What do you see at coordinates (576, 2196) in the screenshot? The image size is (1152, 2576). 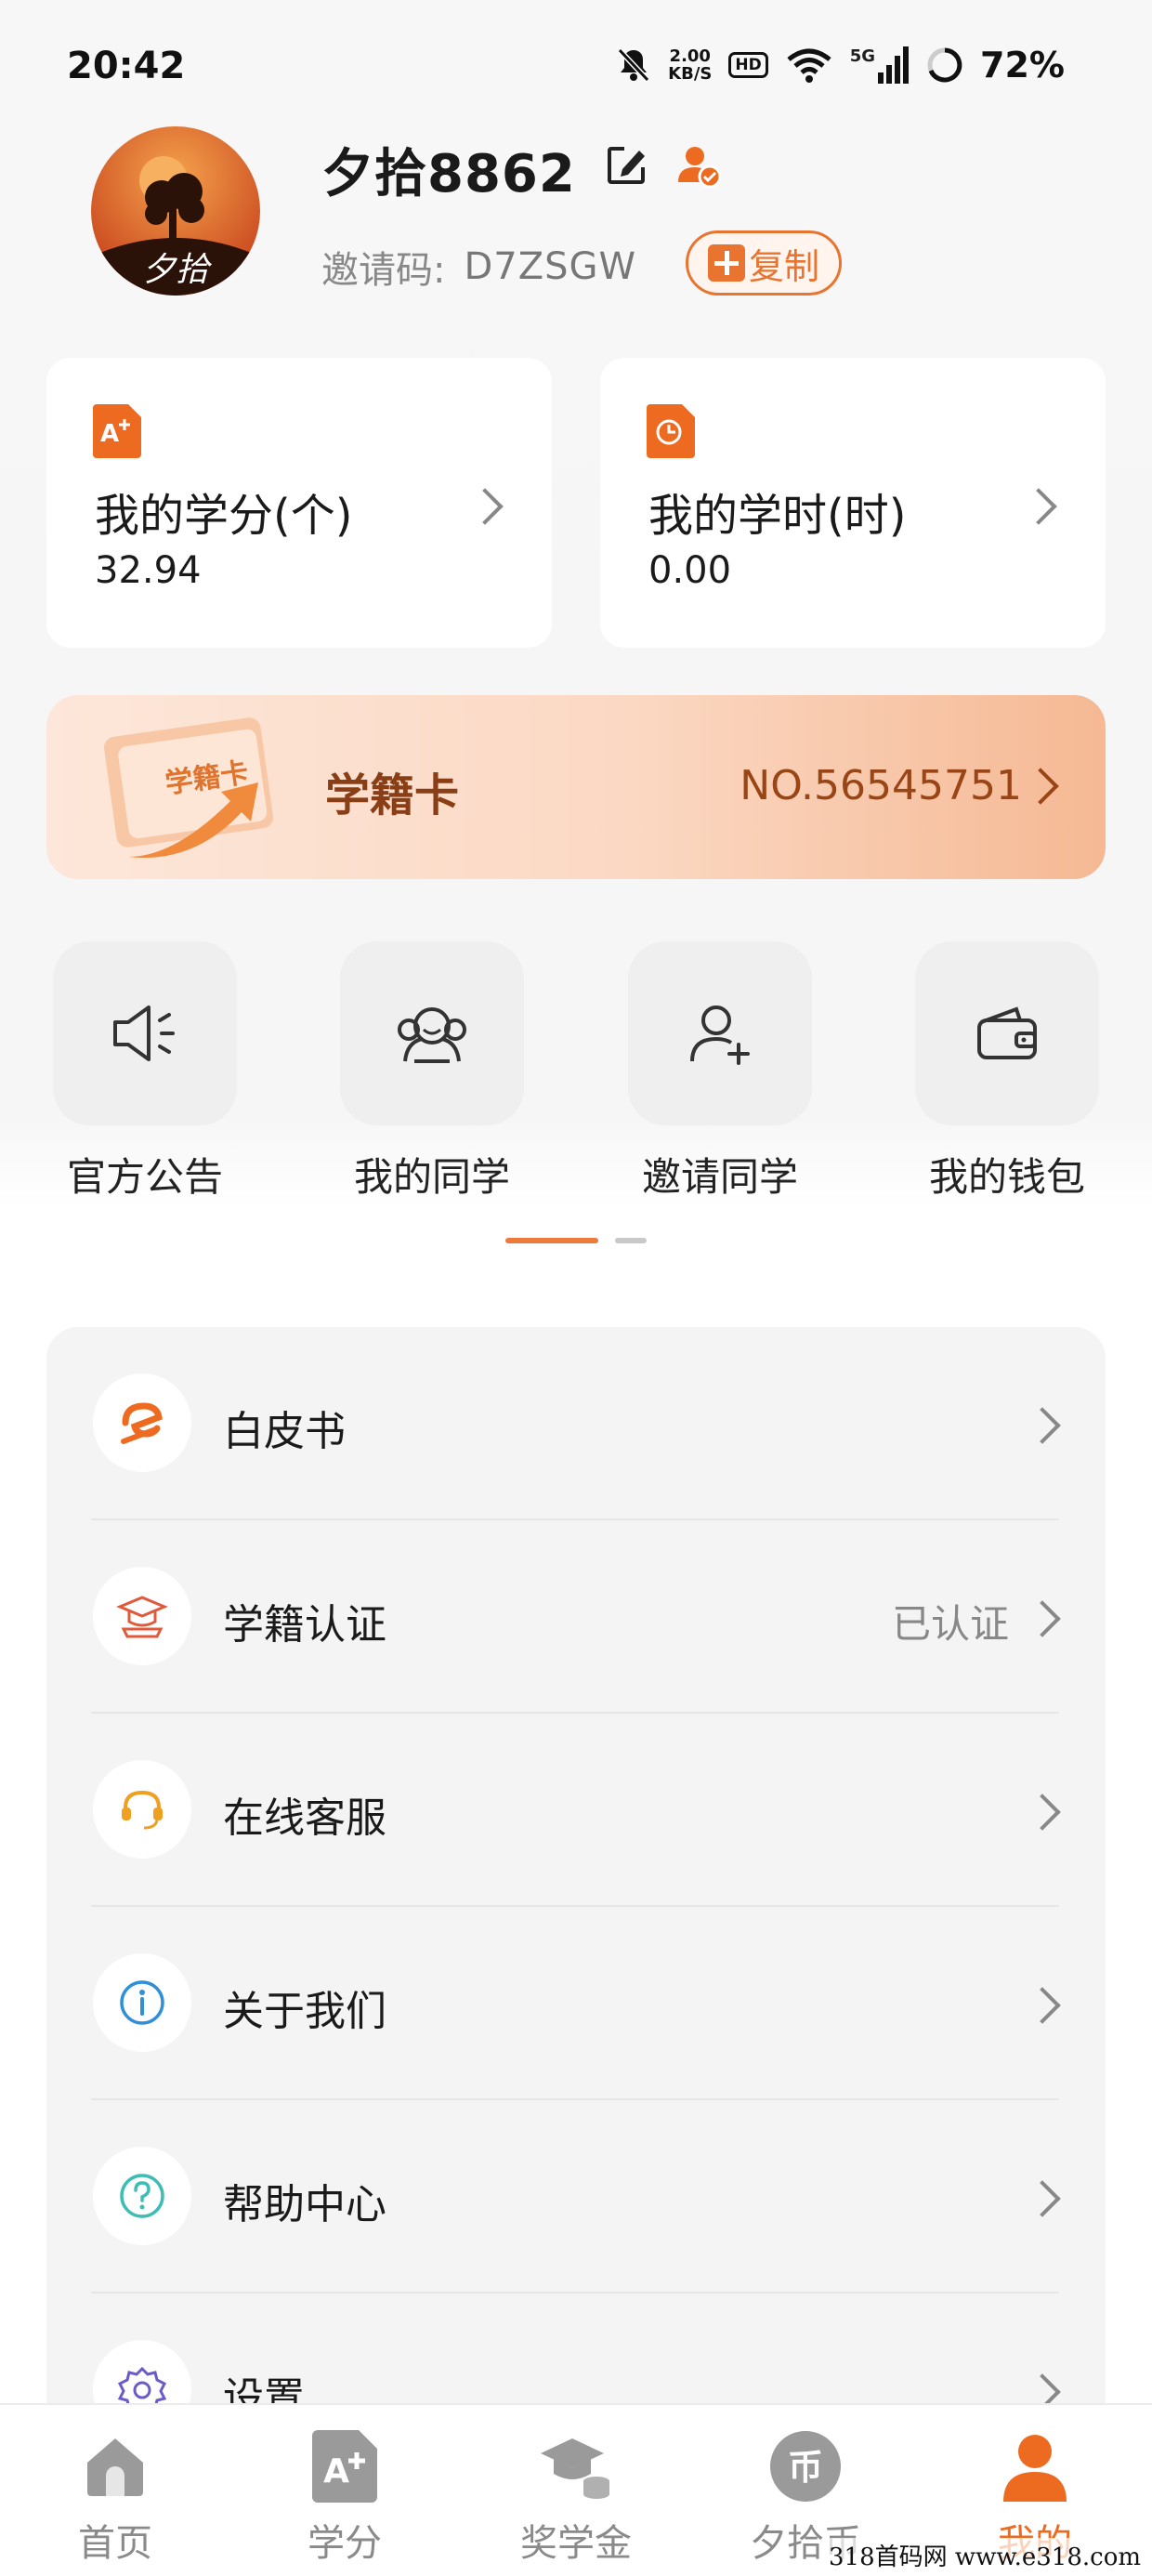 I see `menu-item-help: 帮助中心` at bounding box center [576, 2196].